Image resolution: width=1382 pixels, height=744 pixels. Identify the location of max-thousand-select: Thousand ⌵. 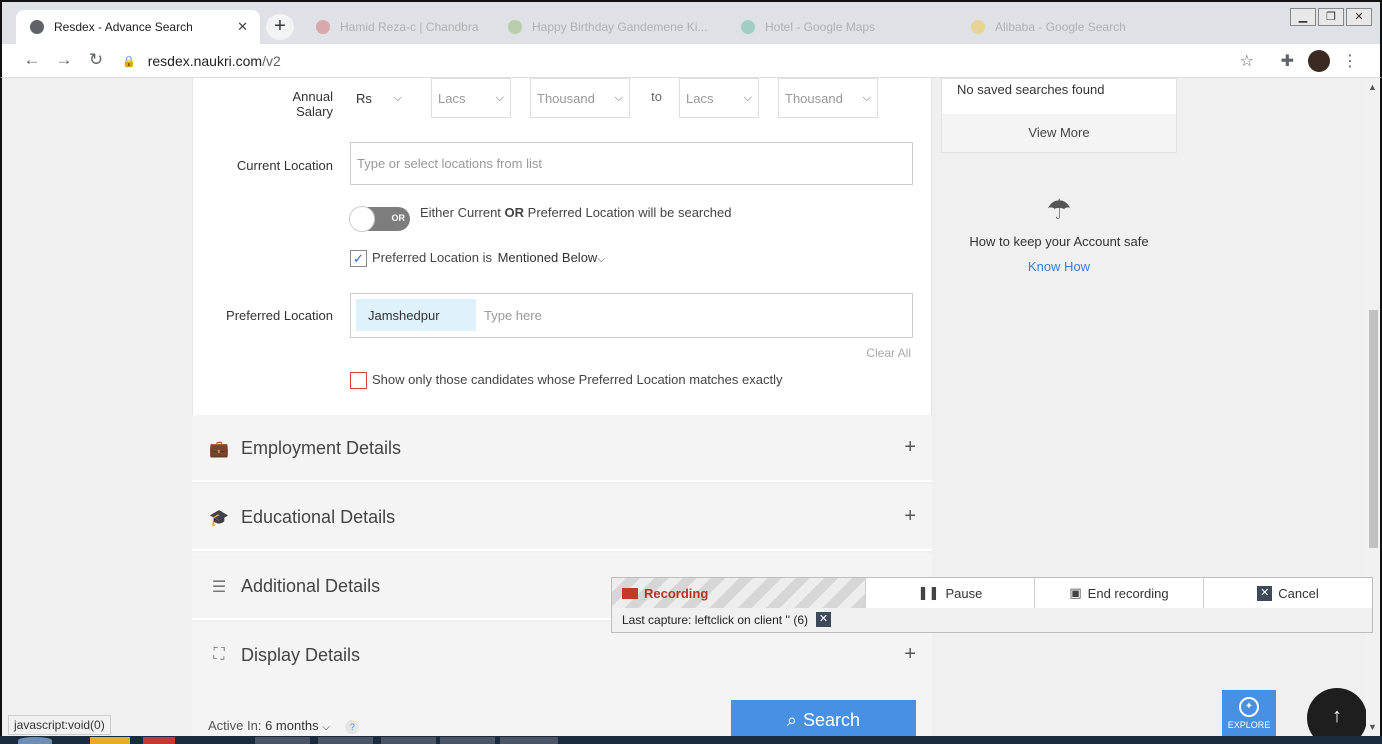
(828, 98).